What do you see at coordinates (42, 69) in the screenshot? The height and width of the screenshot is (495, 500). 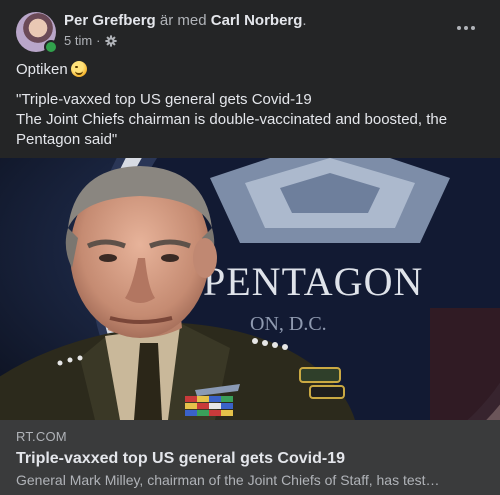 I see `post-text: Optiken` at bounding box center [42, 69].